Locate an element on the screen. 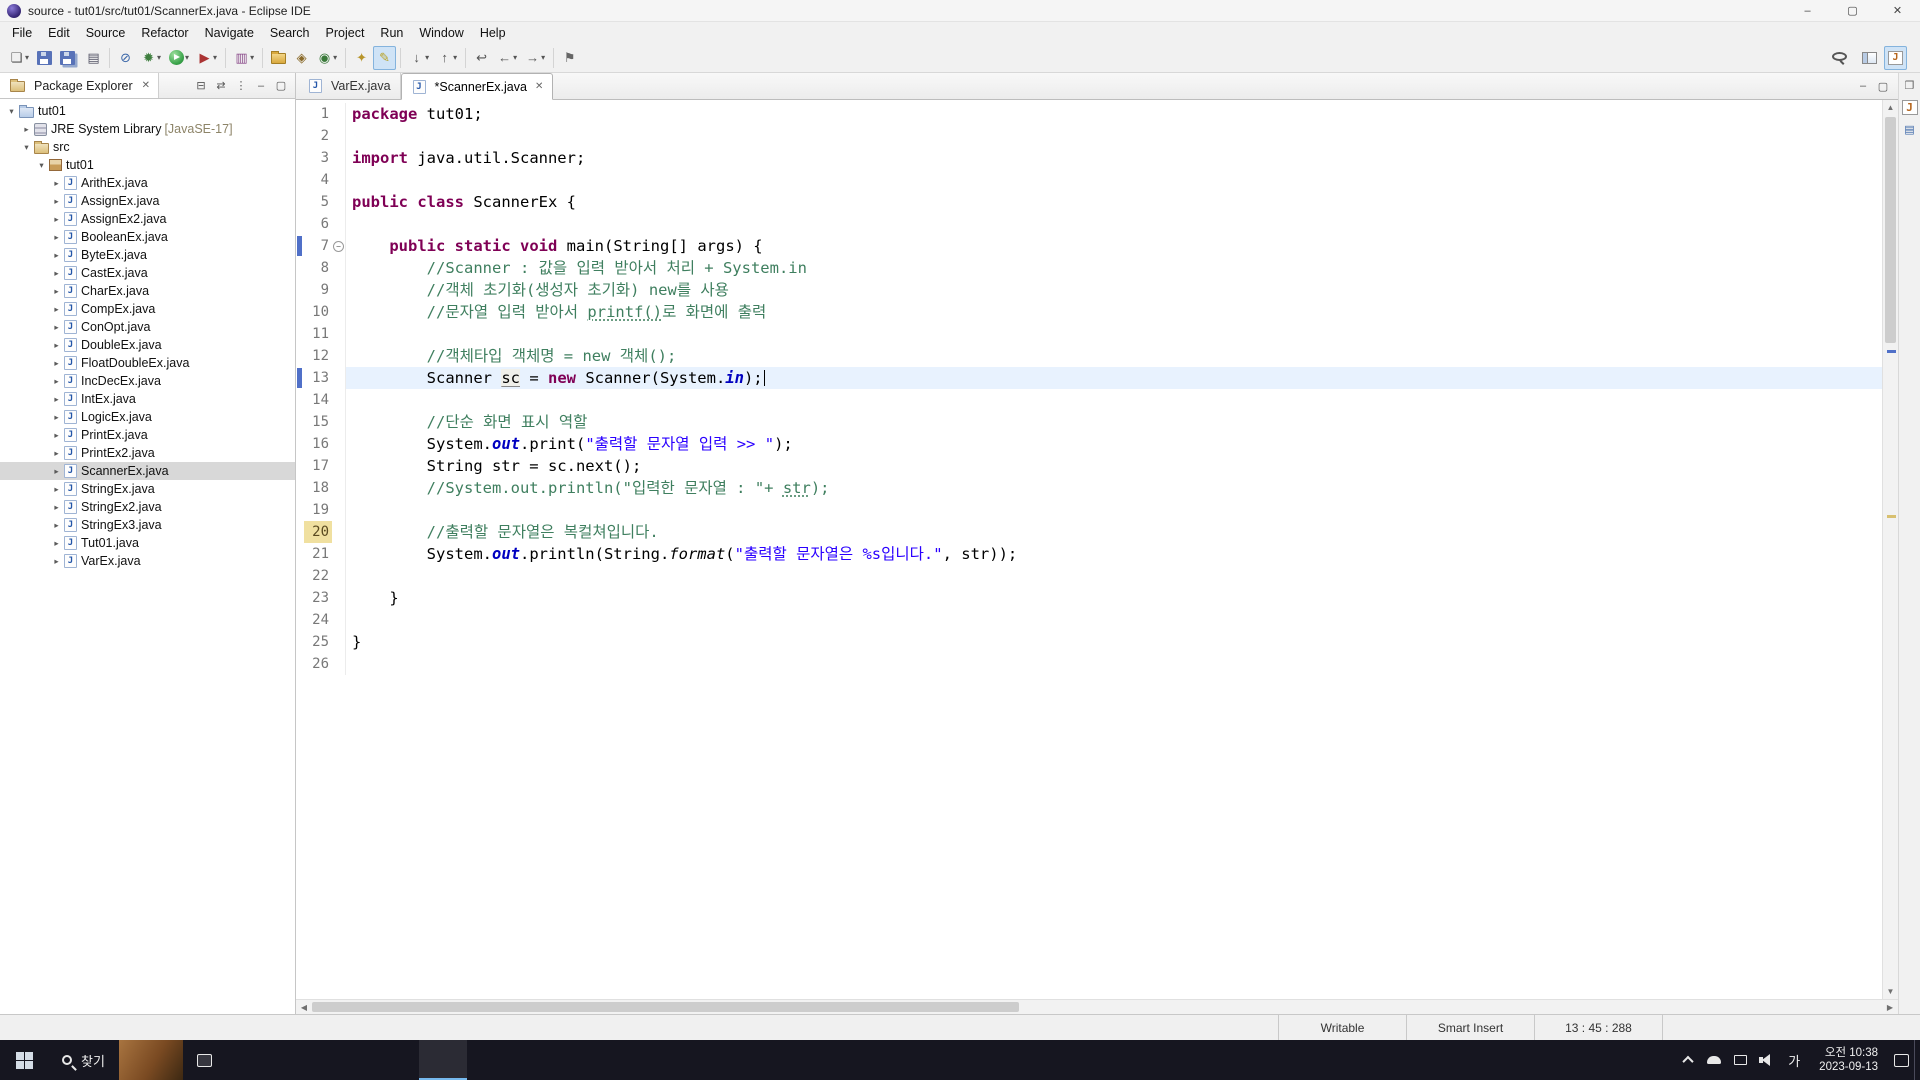  code-line-12: 12 //객체타입 객체명 = new 객체(); is located at coordinates (1089, 356).